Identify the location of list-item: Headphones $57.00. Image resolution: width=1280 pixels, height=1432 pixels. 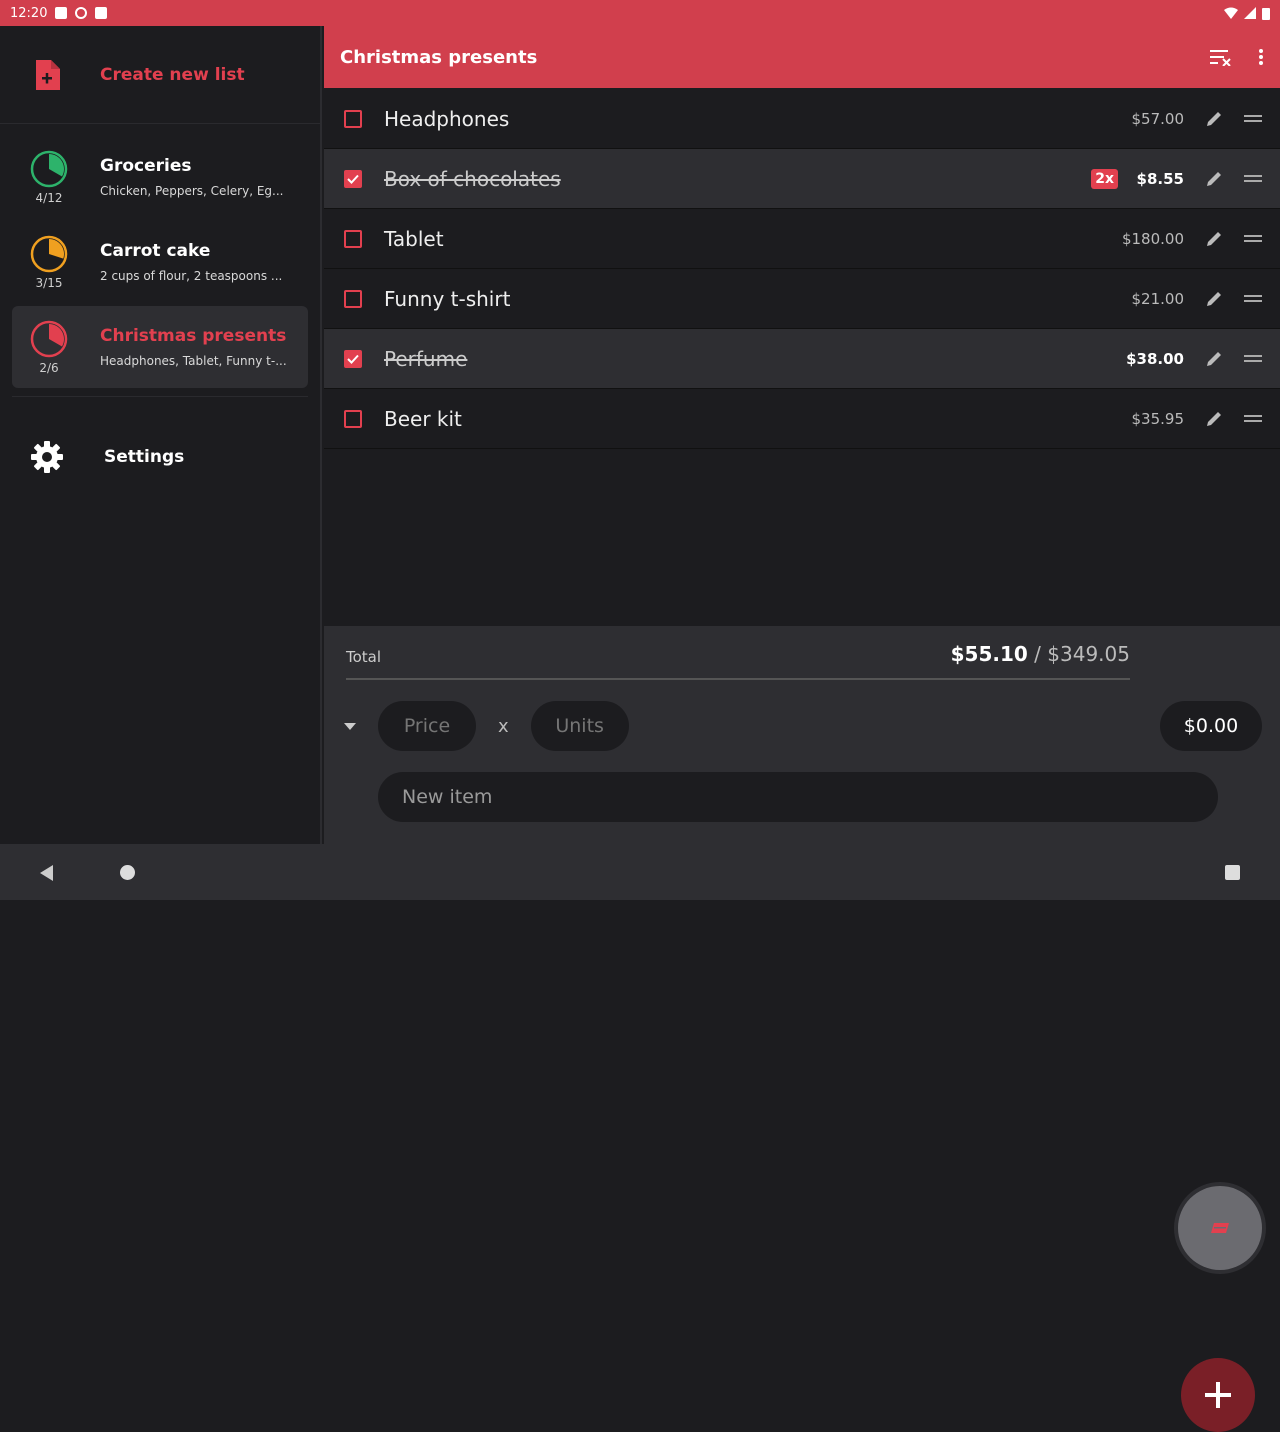
(802, 119).